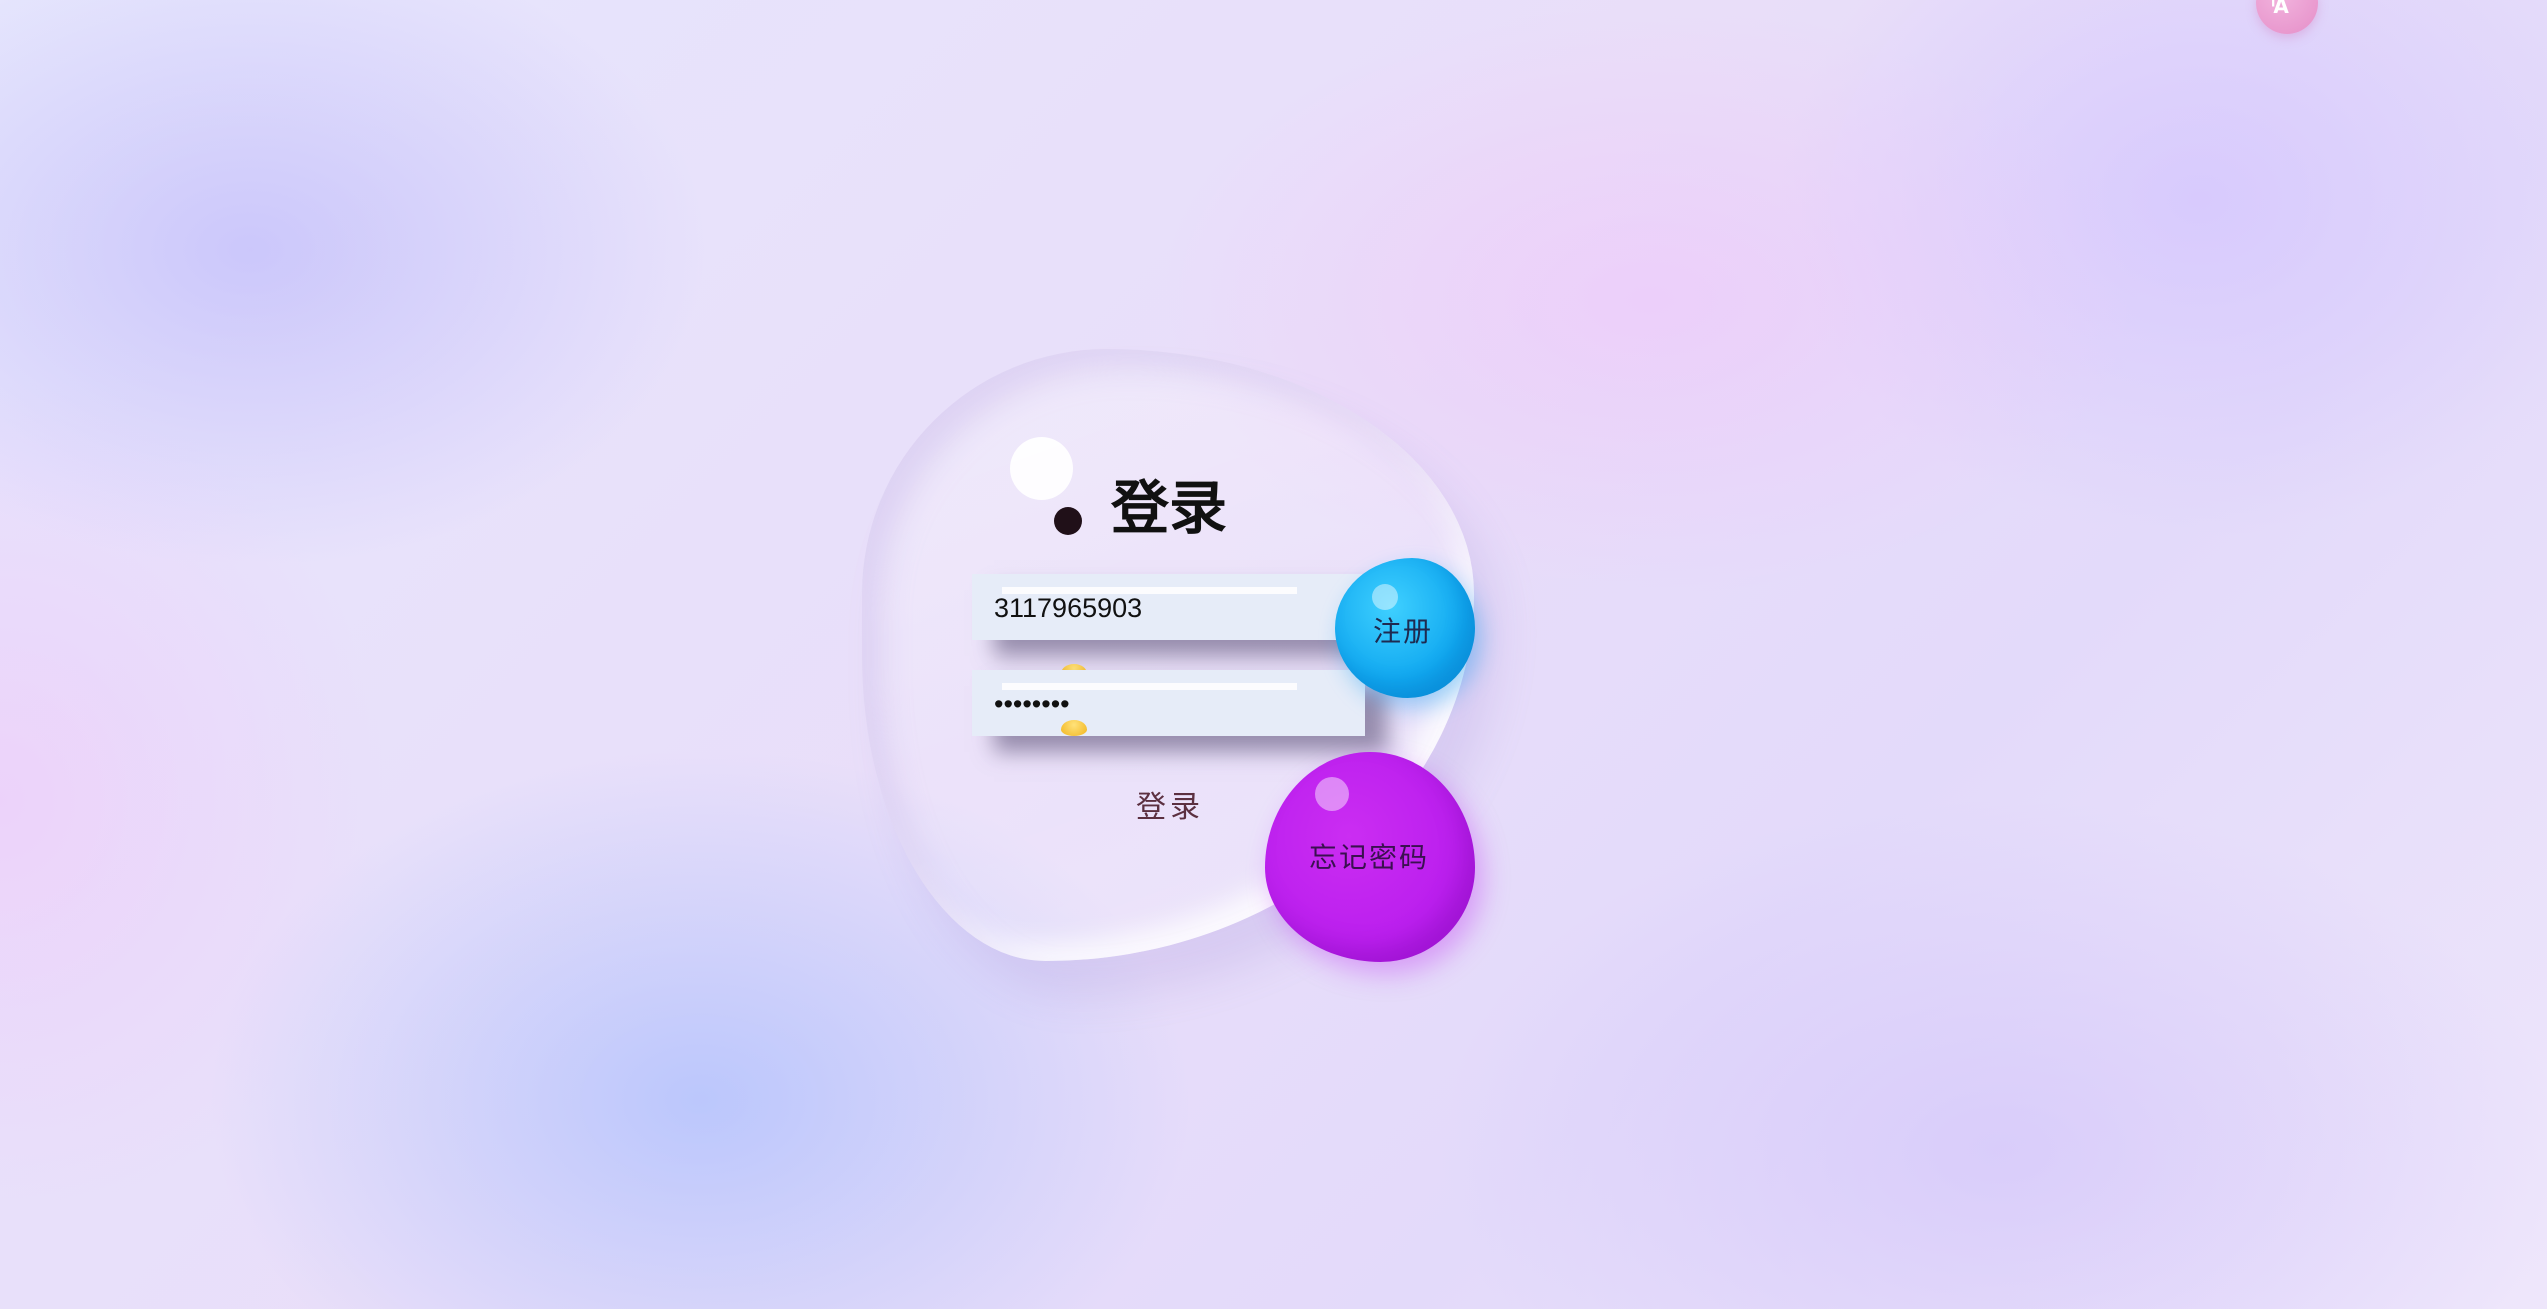  What do you see at coordinates (1403, 631) in the screenshot?
I see `register-label: 注册` at bounding box center [1403, 631].